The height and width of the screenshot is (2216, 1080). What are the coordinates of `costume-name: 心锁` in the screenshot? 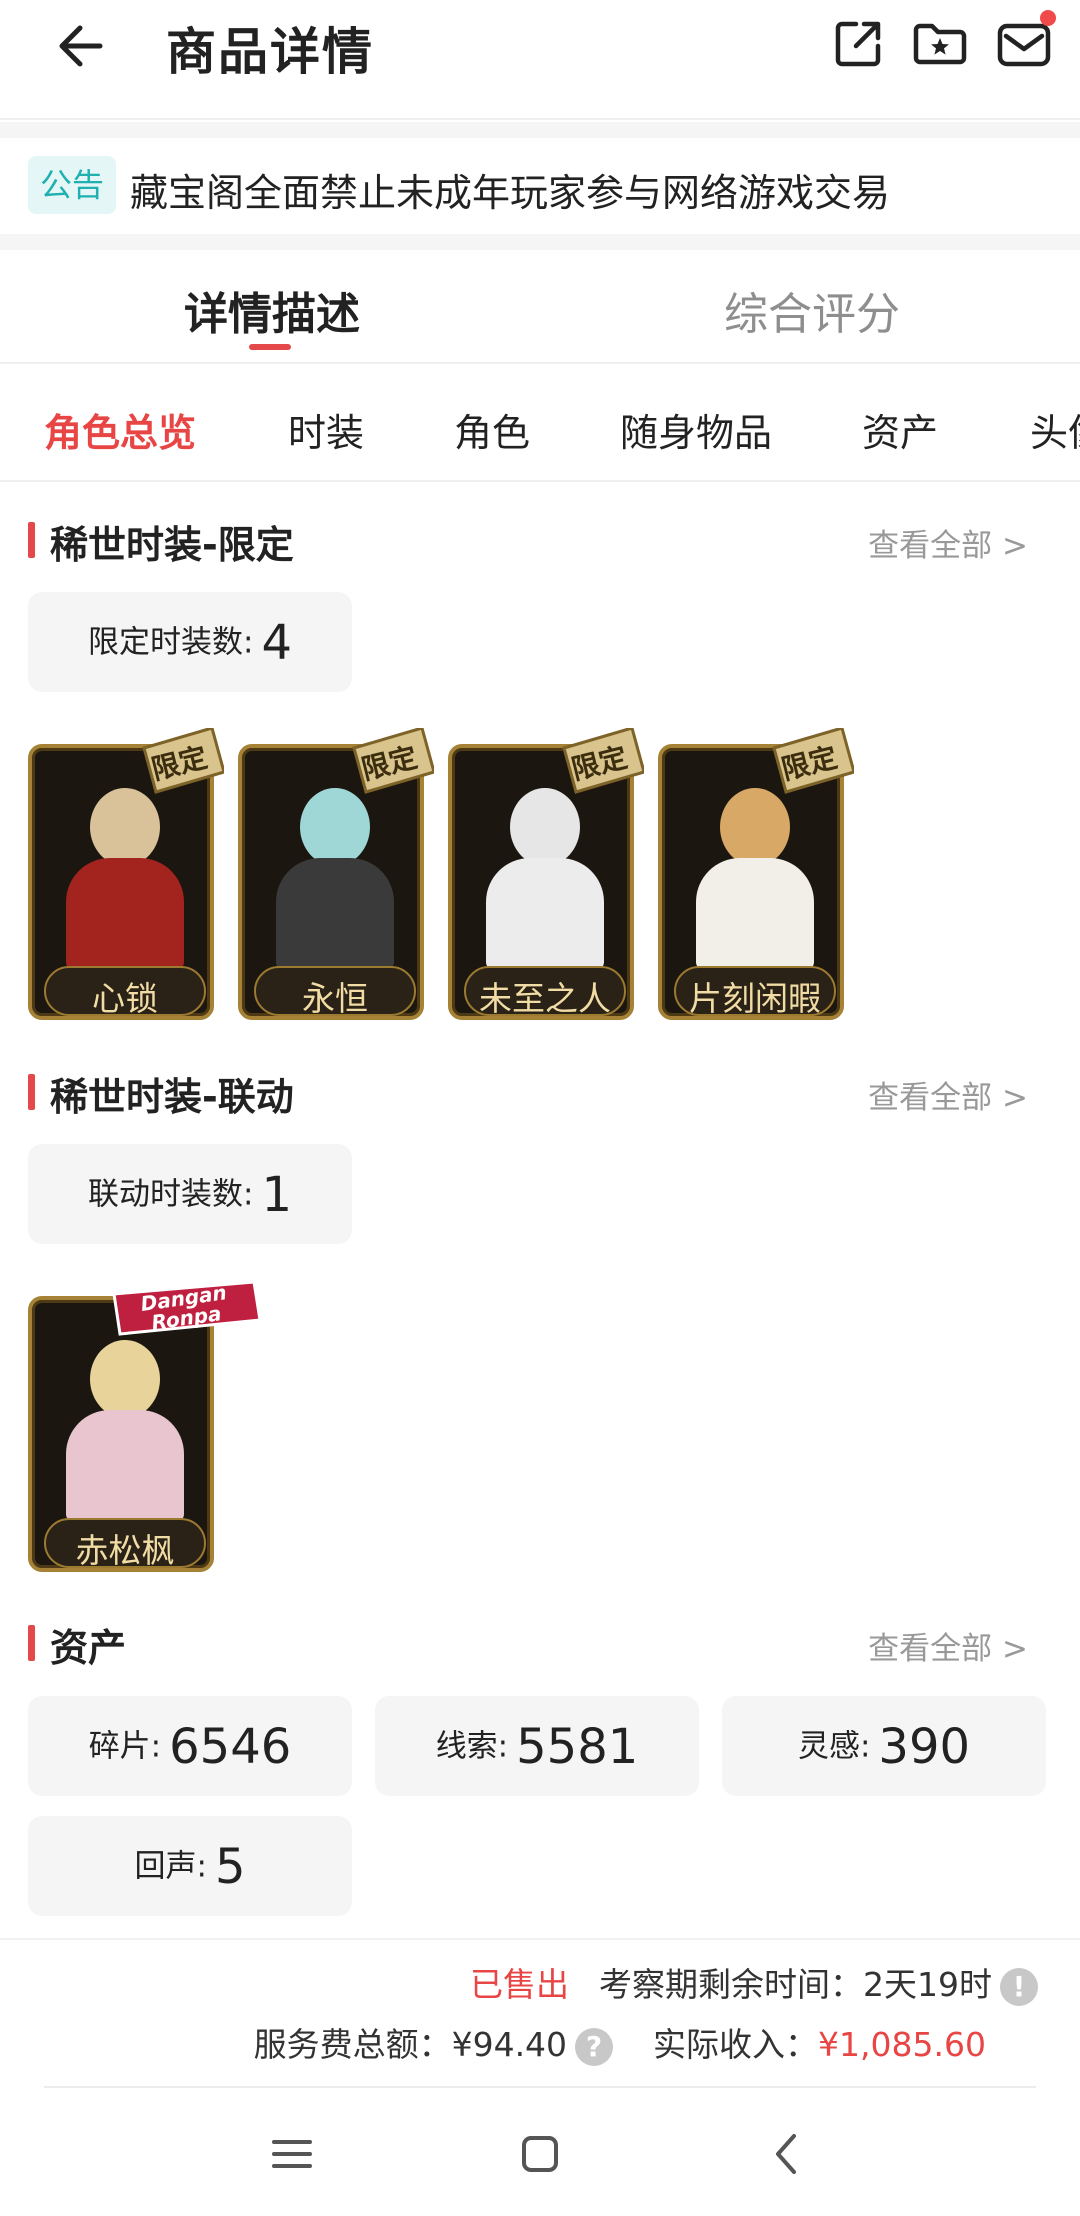 It's located at (125, 998).